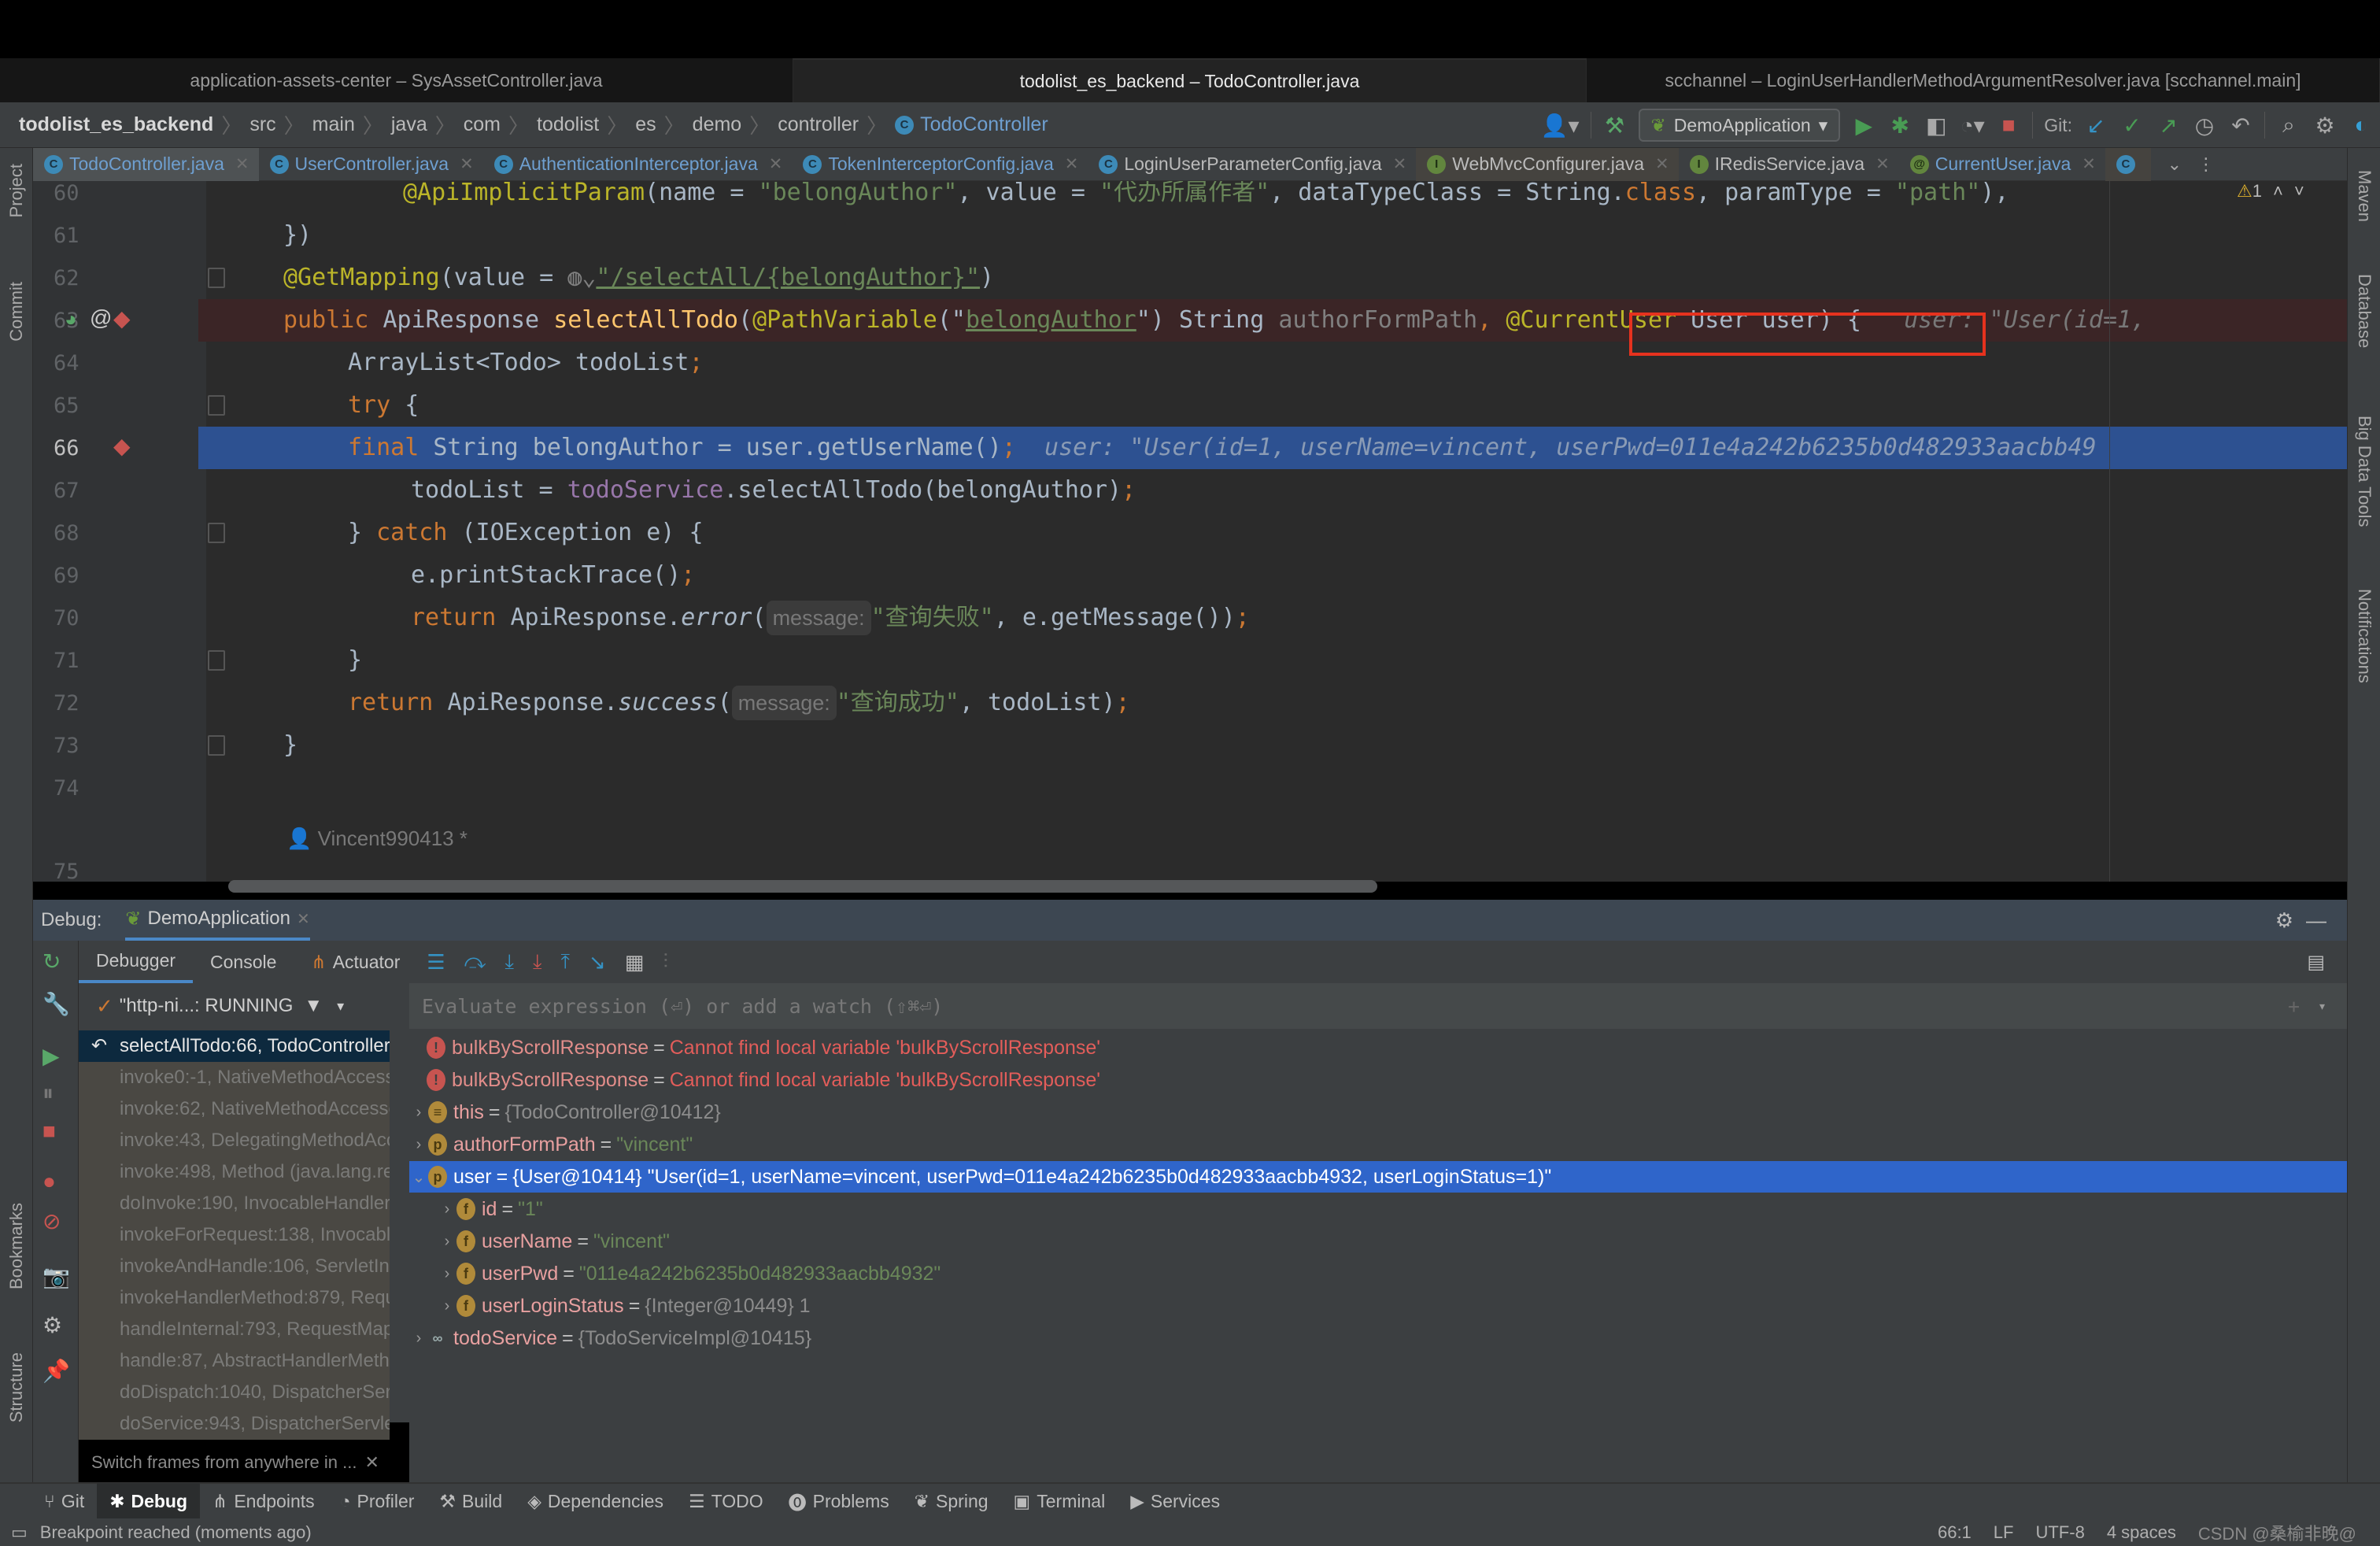 This screenshot has height=1546, width=2380. Describe the element at coordinates (1378, 1241) in the screenshot. I see `variable-row: › f userName = "vincent"` at that location.